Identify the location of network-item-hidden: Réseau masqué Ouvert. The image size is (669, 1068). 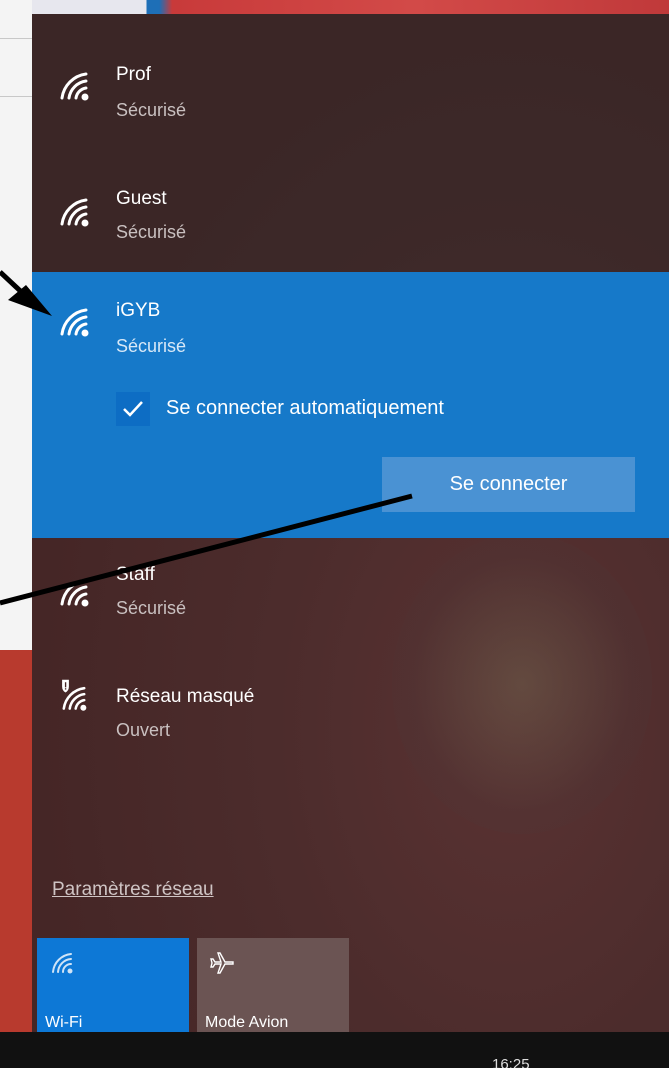
(350, 711).